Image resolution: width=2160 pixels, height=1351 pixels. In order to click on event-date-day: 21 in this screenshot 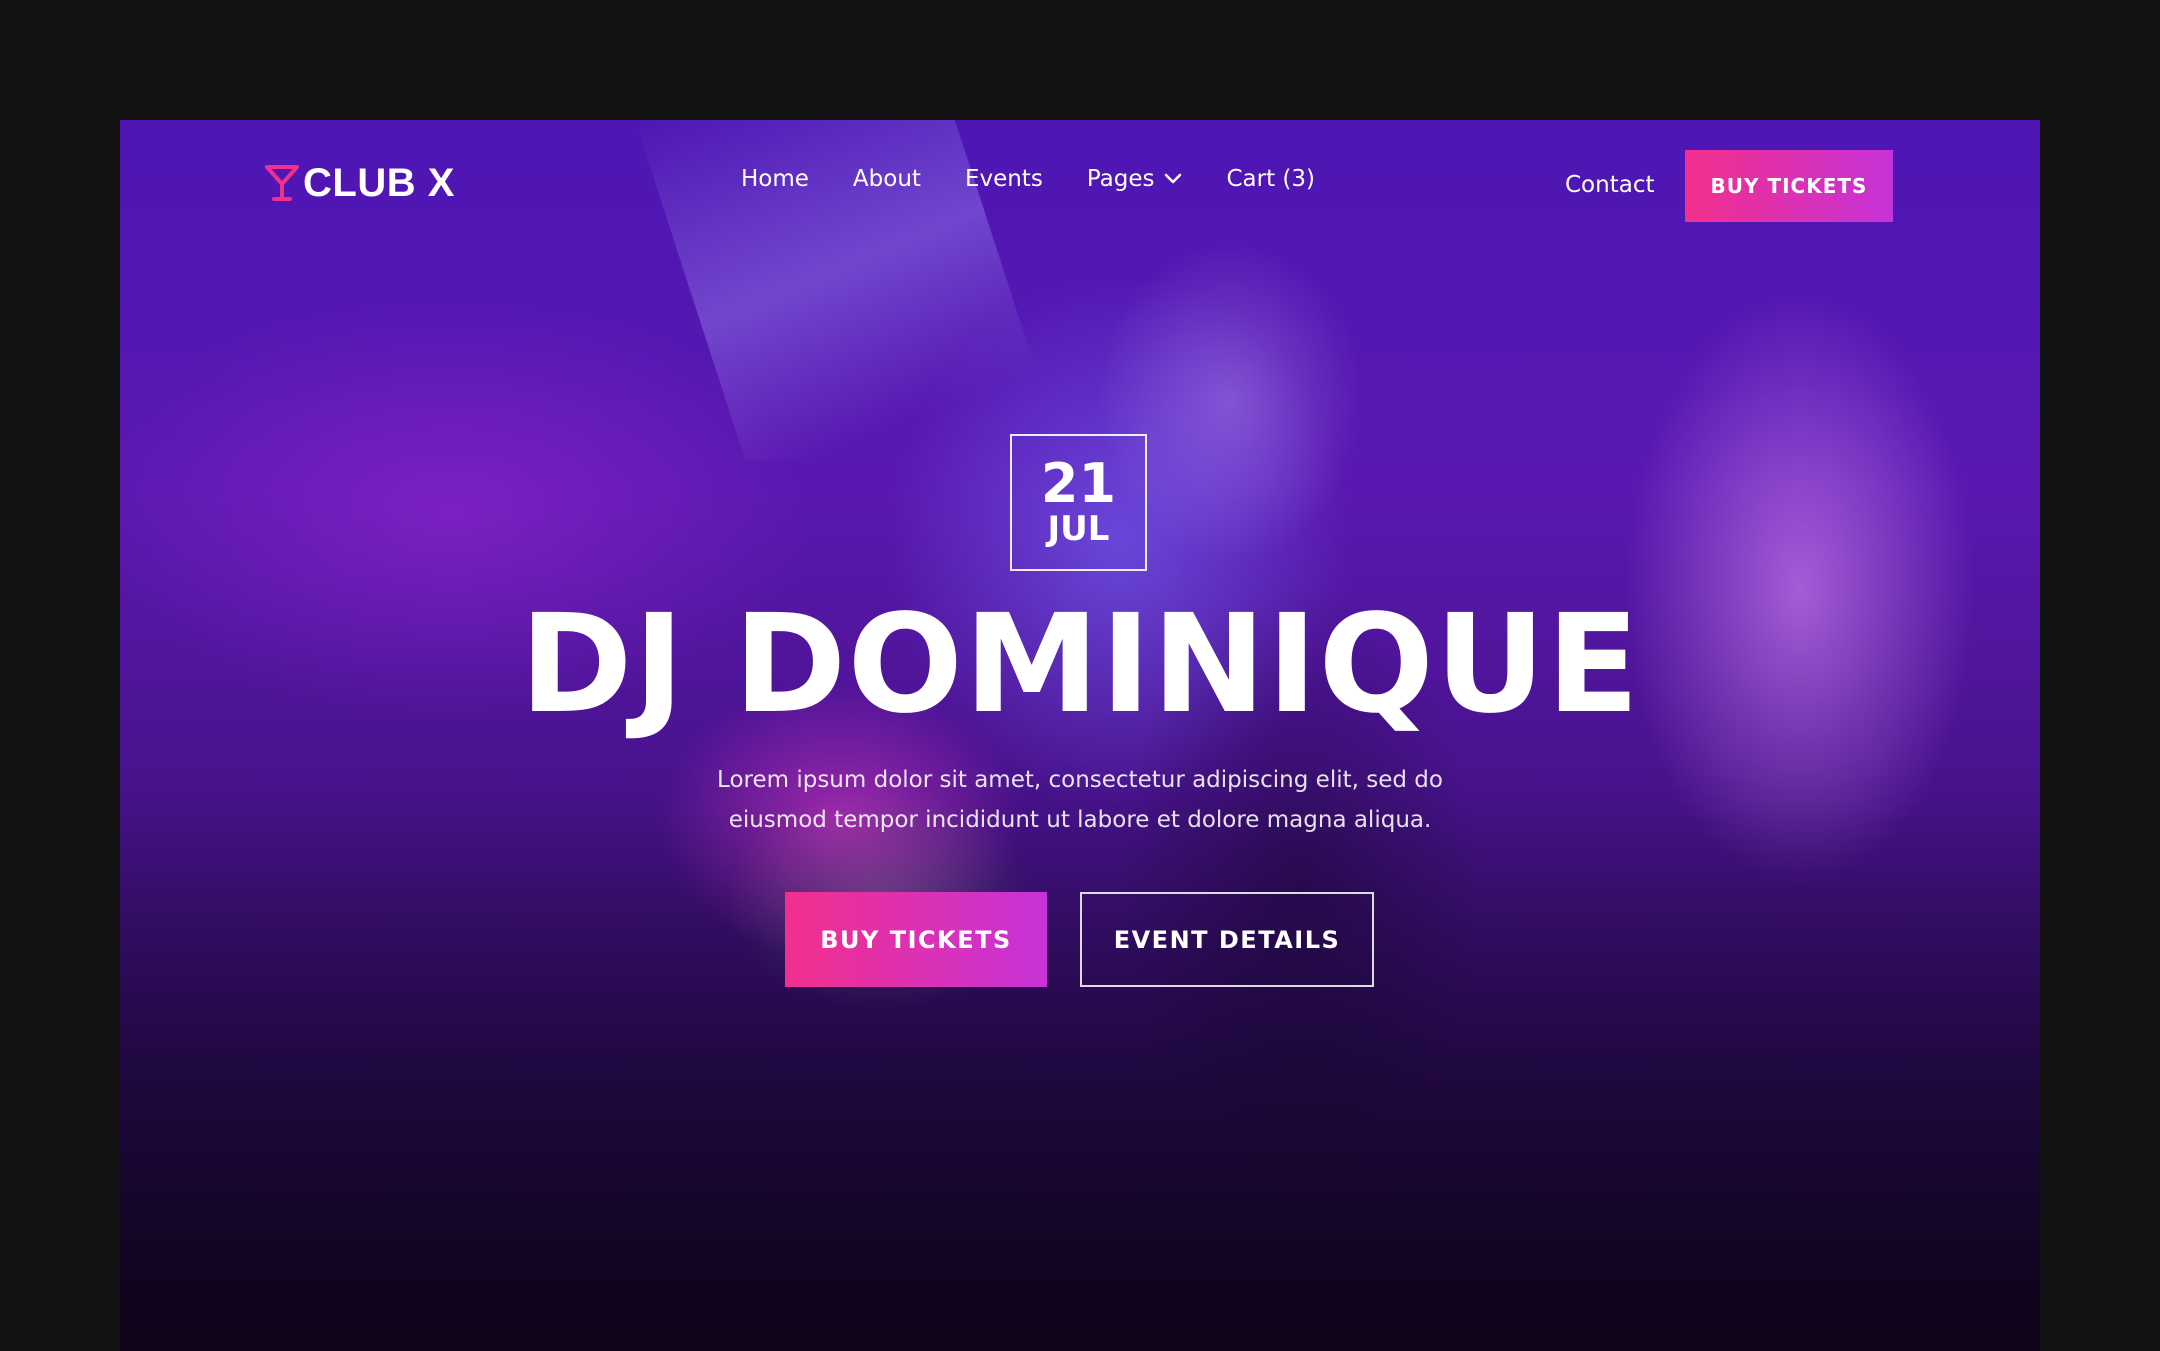, I will do `click(1078, 483)`.